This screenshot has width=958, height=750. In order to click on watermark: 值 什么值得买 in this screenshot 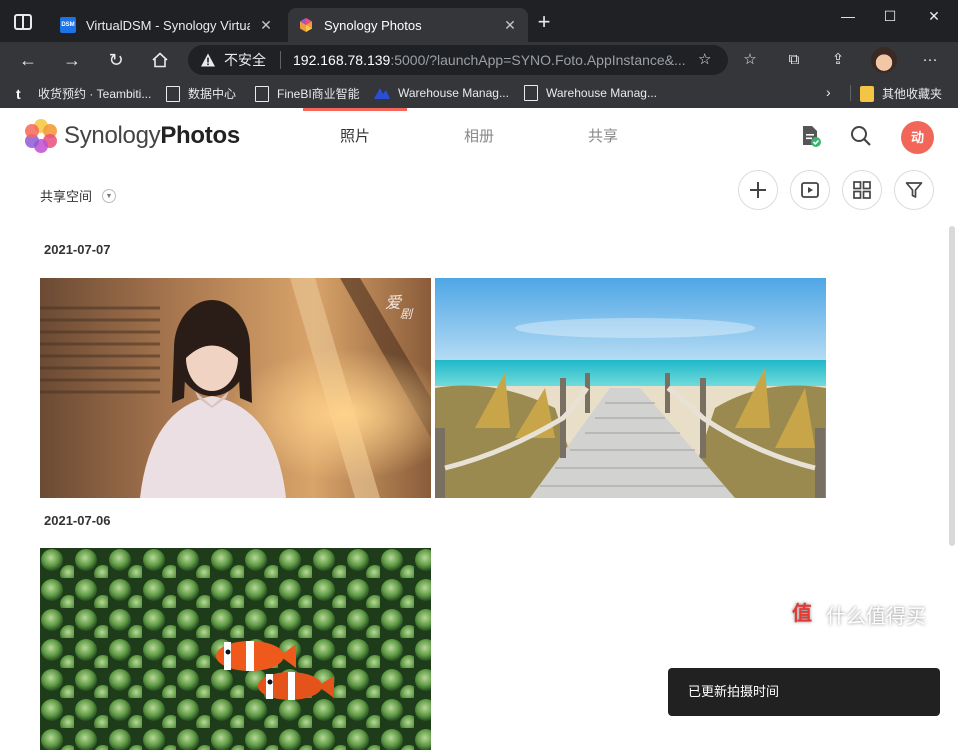, I will do `click(856, 614)`.